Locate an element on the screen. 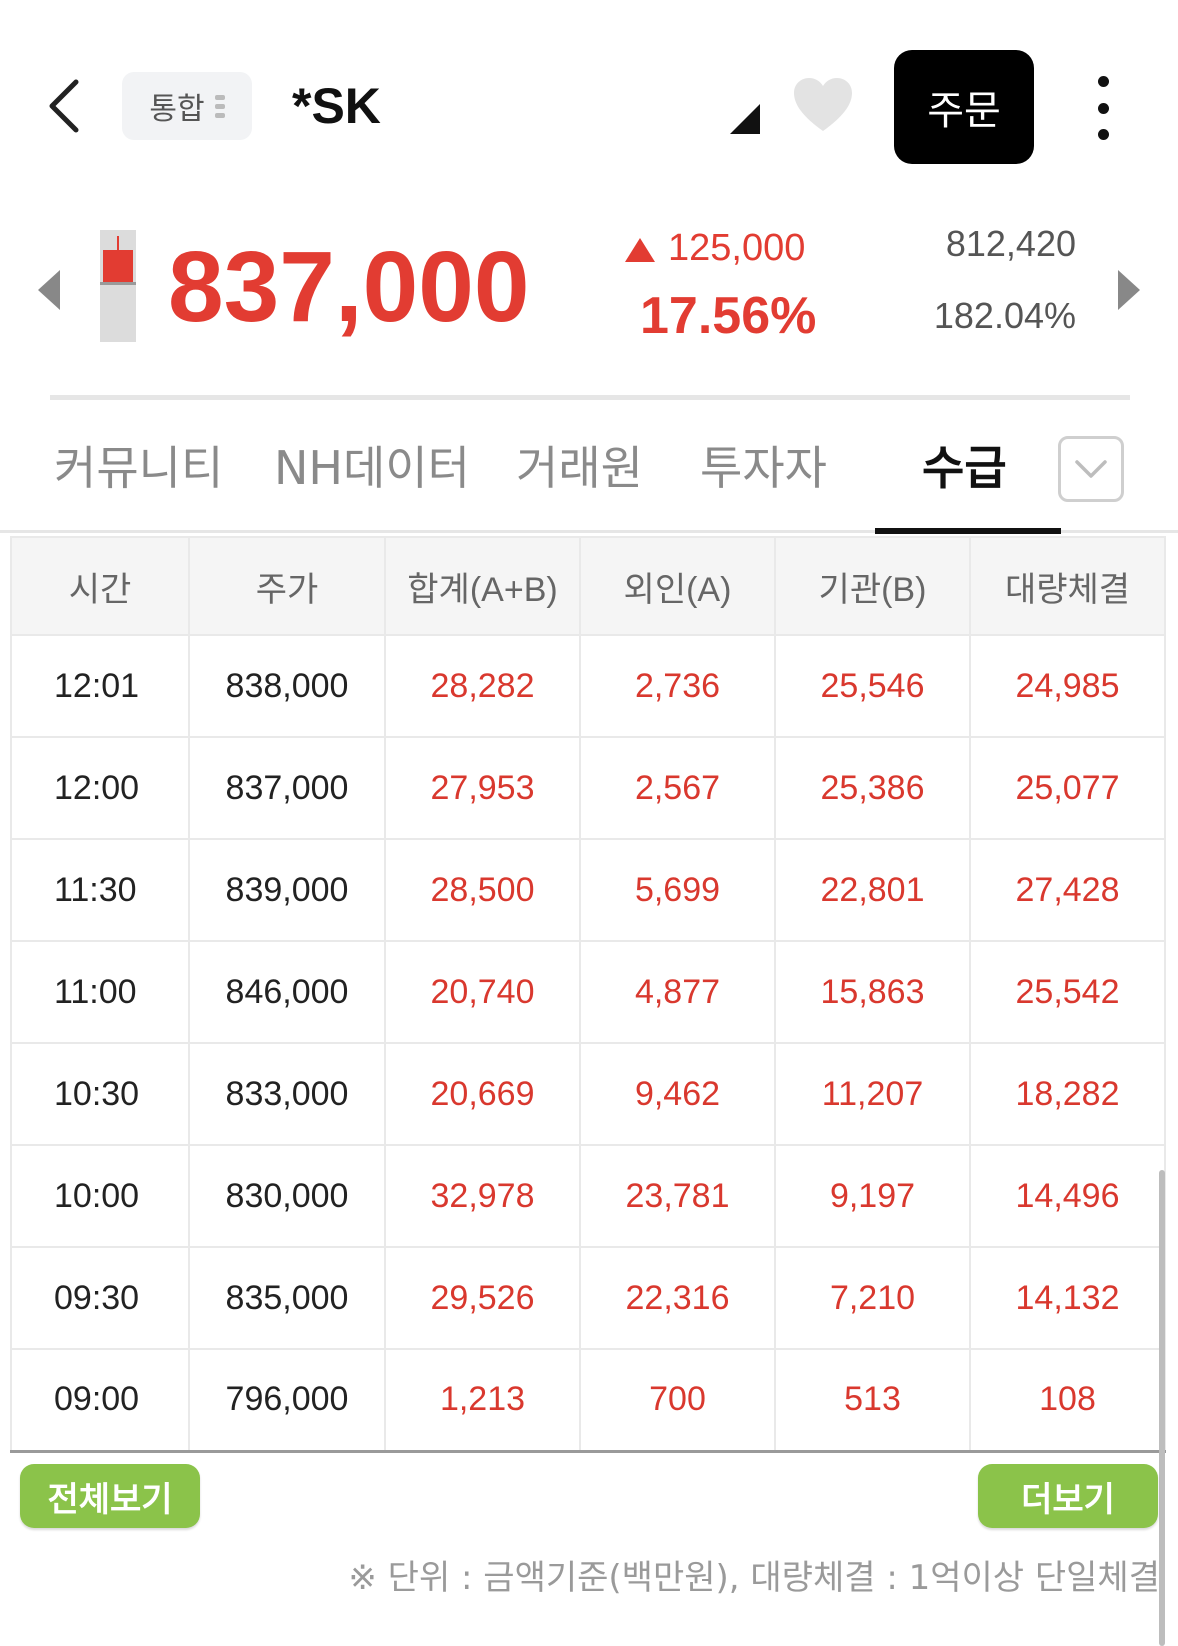 The image size is (1178, 1646). cell-total: 20,669 is located at coordinates (482, 1094).